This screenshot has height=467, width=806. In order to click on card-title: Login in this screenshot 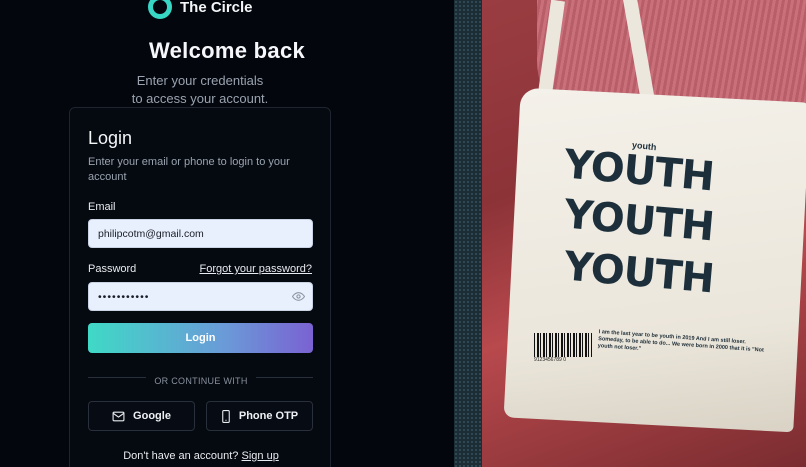, I will do `click(110, 138)`.